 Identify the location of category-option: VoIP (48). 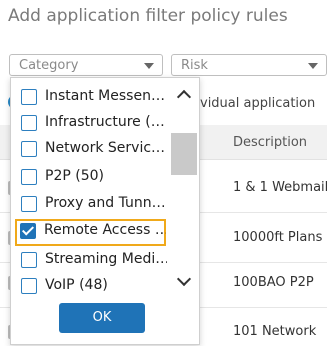
(91, 286).